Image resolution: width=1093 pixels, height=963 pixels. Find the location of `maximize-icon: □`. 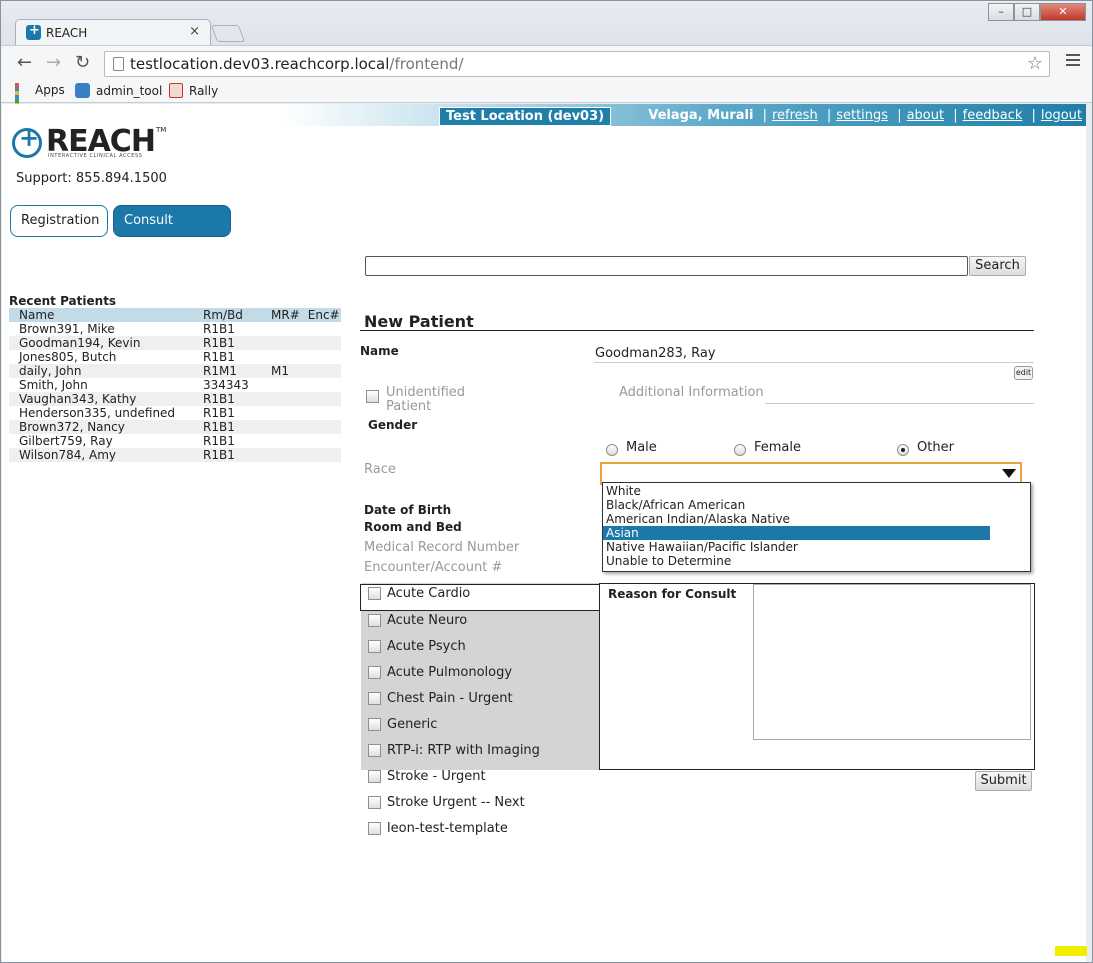

maximize-icon: □ is located at coordinates (1027, 12).